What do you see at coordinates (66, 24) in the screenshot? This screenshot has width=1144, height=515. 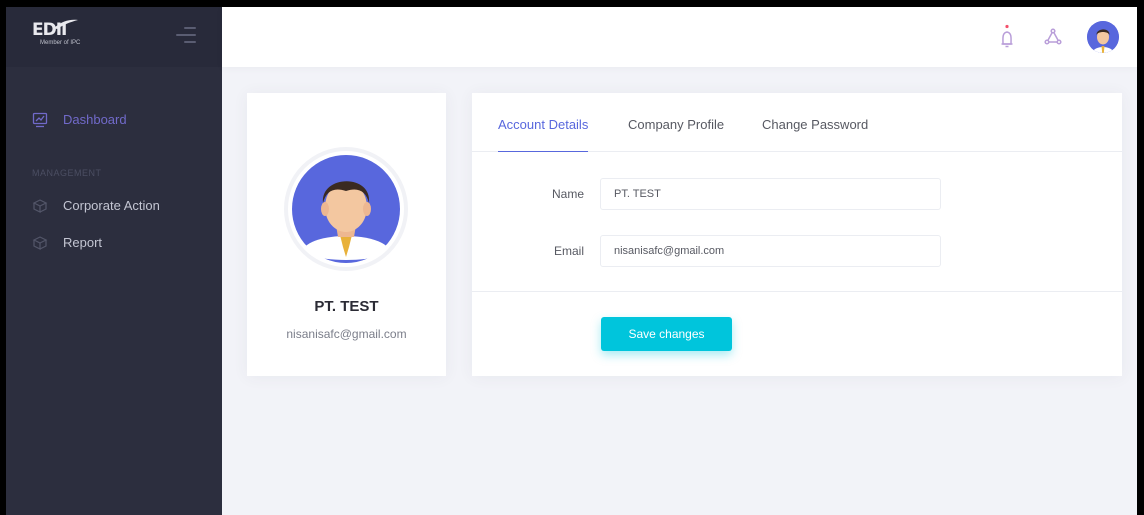 I see `logo-swoosh-icon` at bounding box center [66, 24].